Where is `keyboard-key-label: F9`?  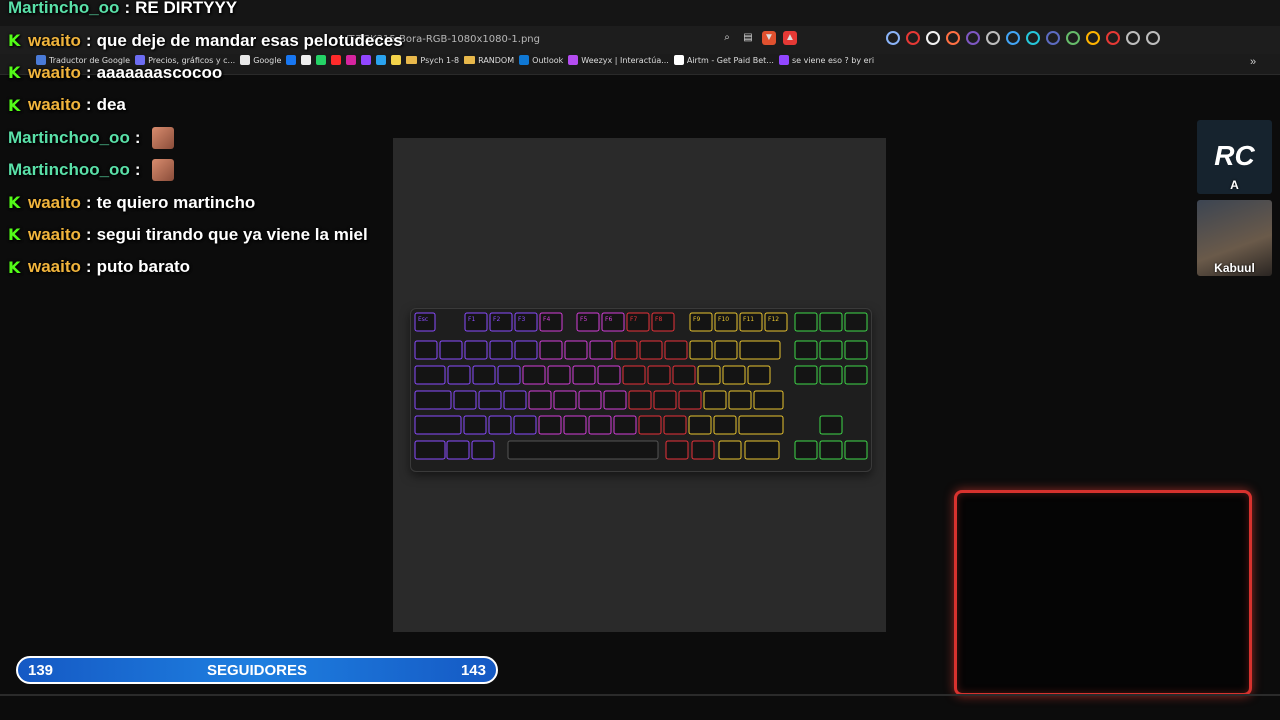 keyboard-key-label: F9 is located at coordinates (696, 319).